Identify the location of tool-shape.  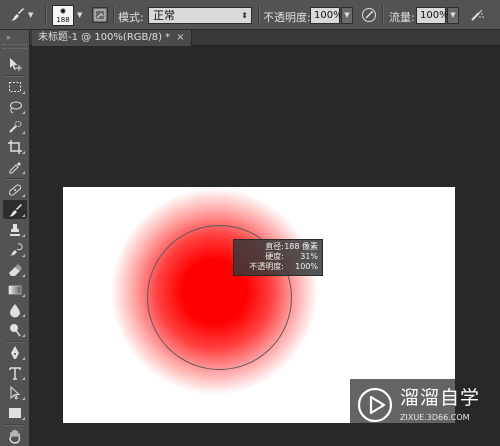
(15, 412).